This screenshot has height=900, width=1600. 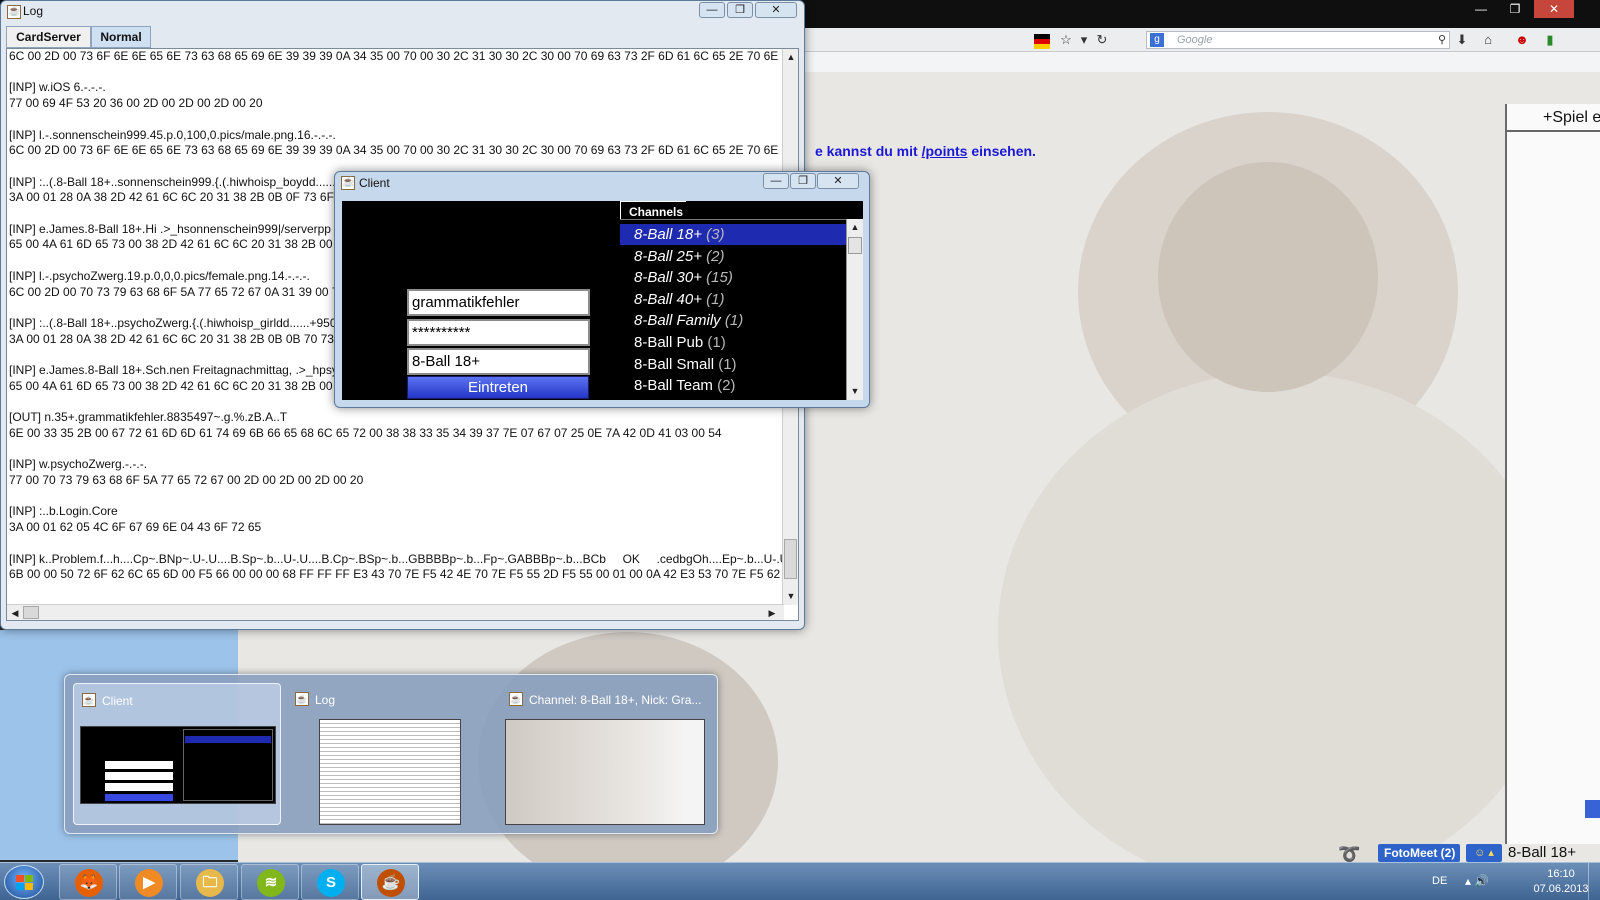 What do you see at coordinates (670, 234) in the screenshot?
I see `channel-name: 8-Ball 18+` at bounding box center [670, 234].